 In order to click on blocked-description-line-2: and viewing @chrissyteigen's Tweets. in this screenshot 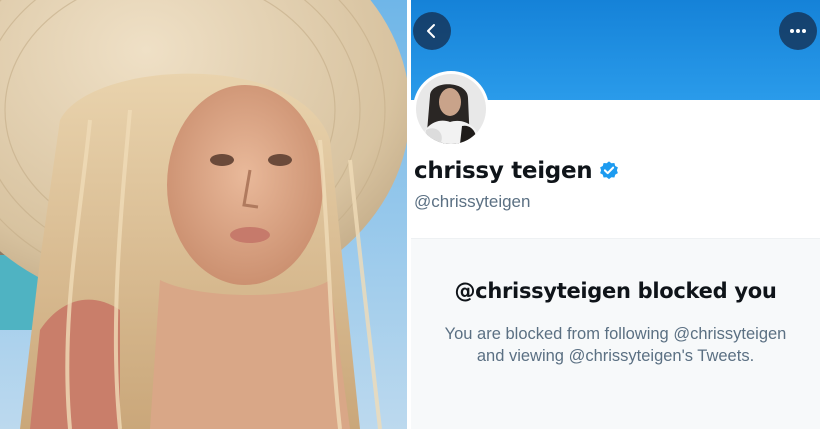, I will do `click(615, 356)`.